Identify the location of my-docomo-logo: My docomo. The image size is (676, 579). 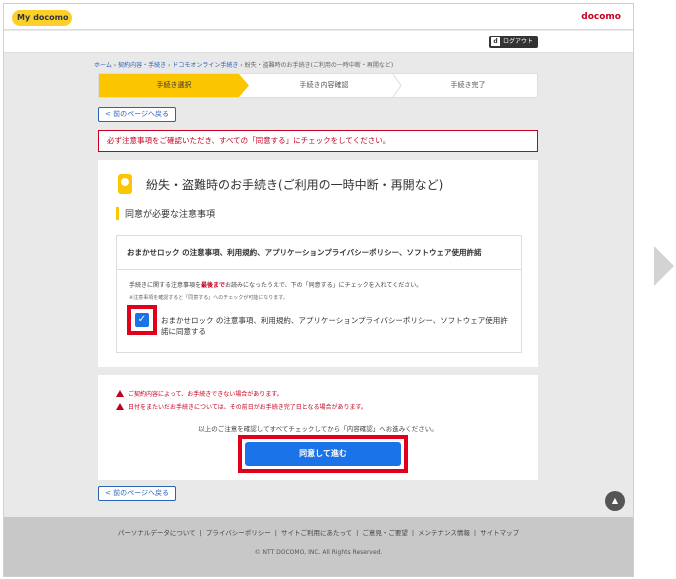
(42, 18).